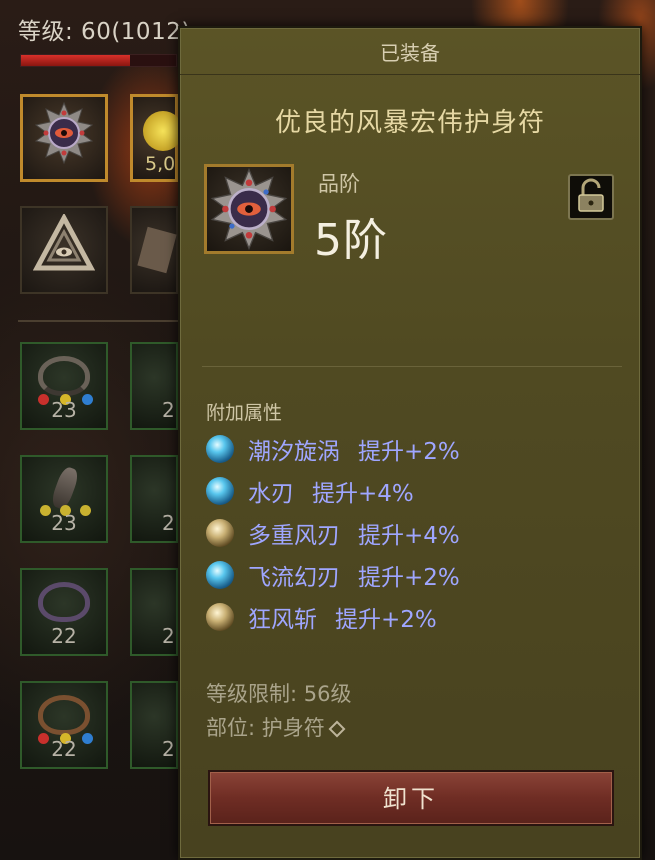 Image resolution: width=655 pixels, height=860 pixels. I want to click on slot-value: 5,0, so click(160, 164).